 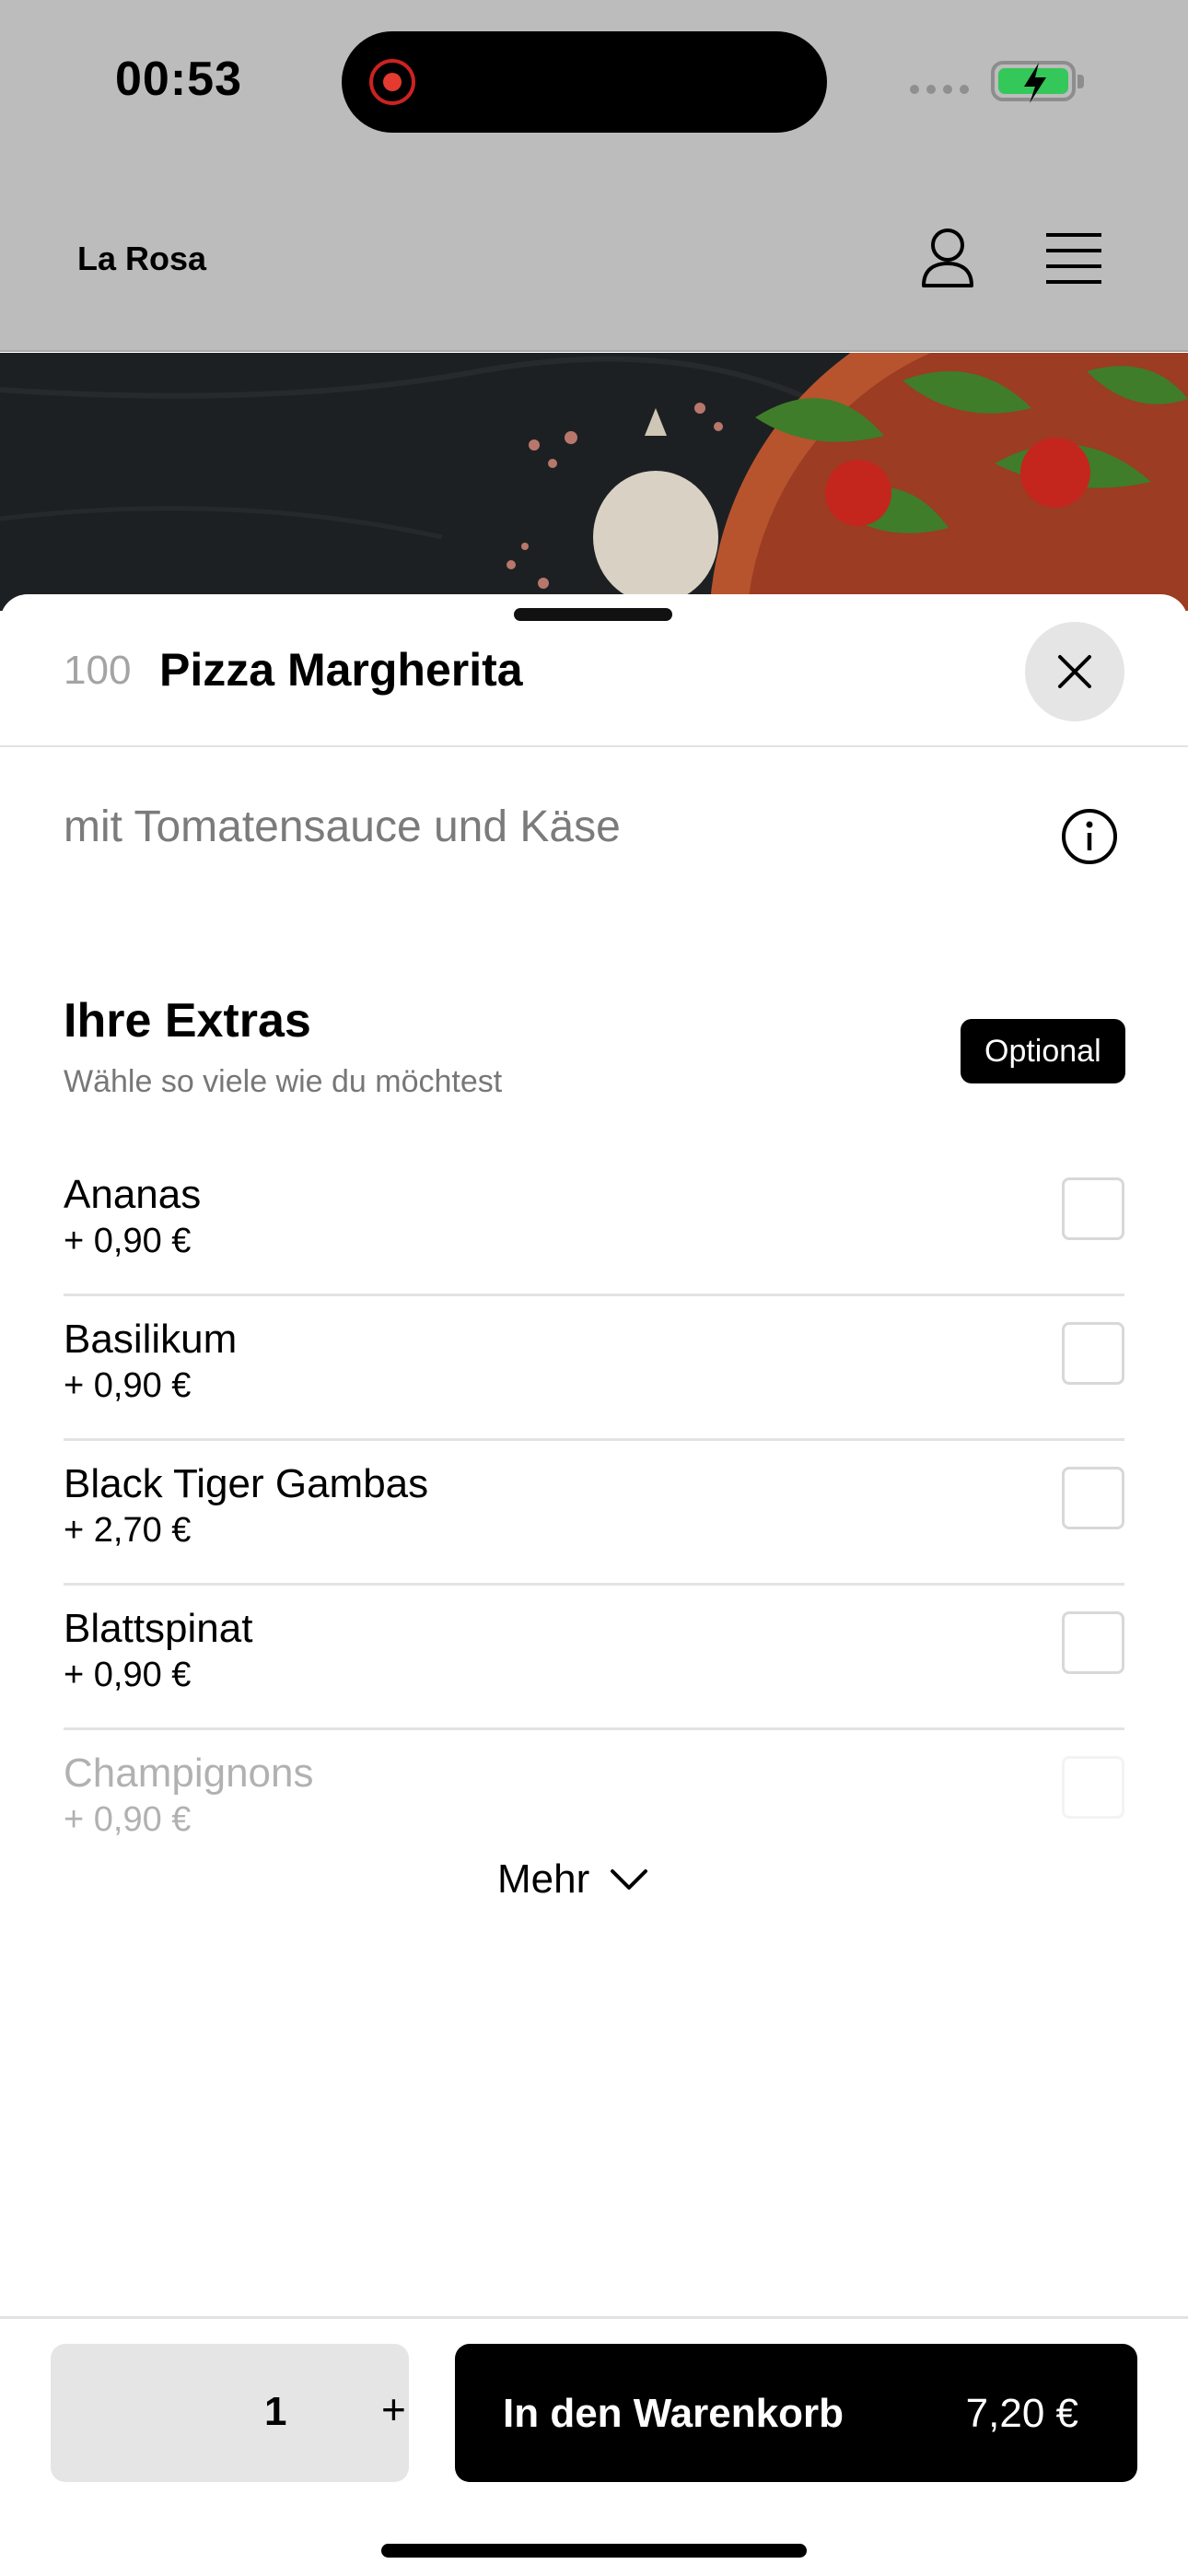 I want to click on extra-option-black-tiger-gambas: Black Tiger Gambas + 2,70 €, so click(x=594, y=1513).